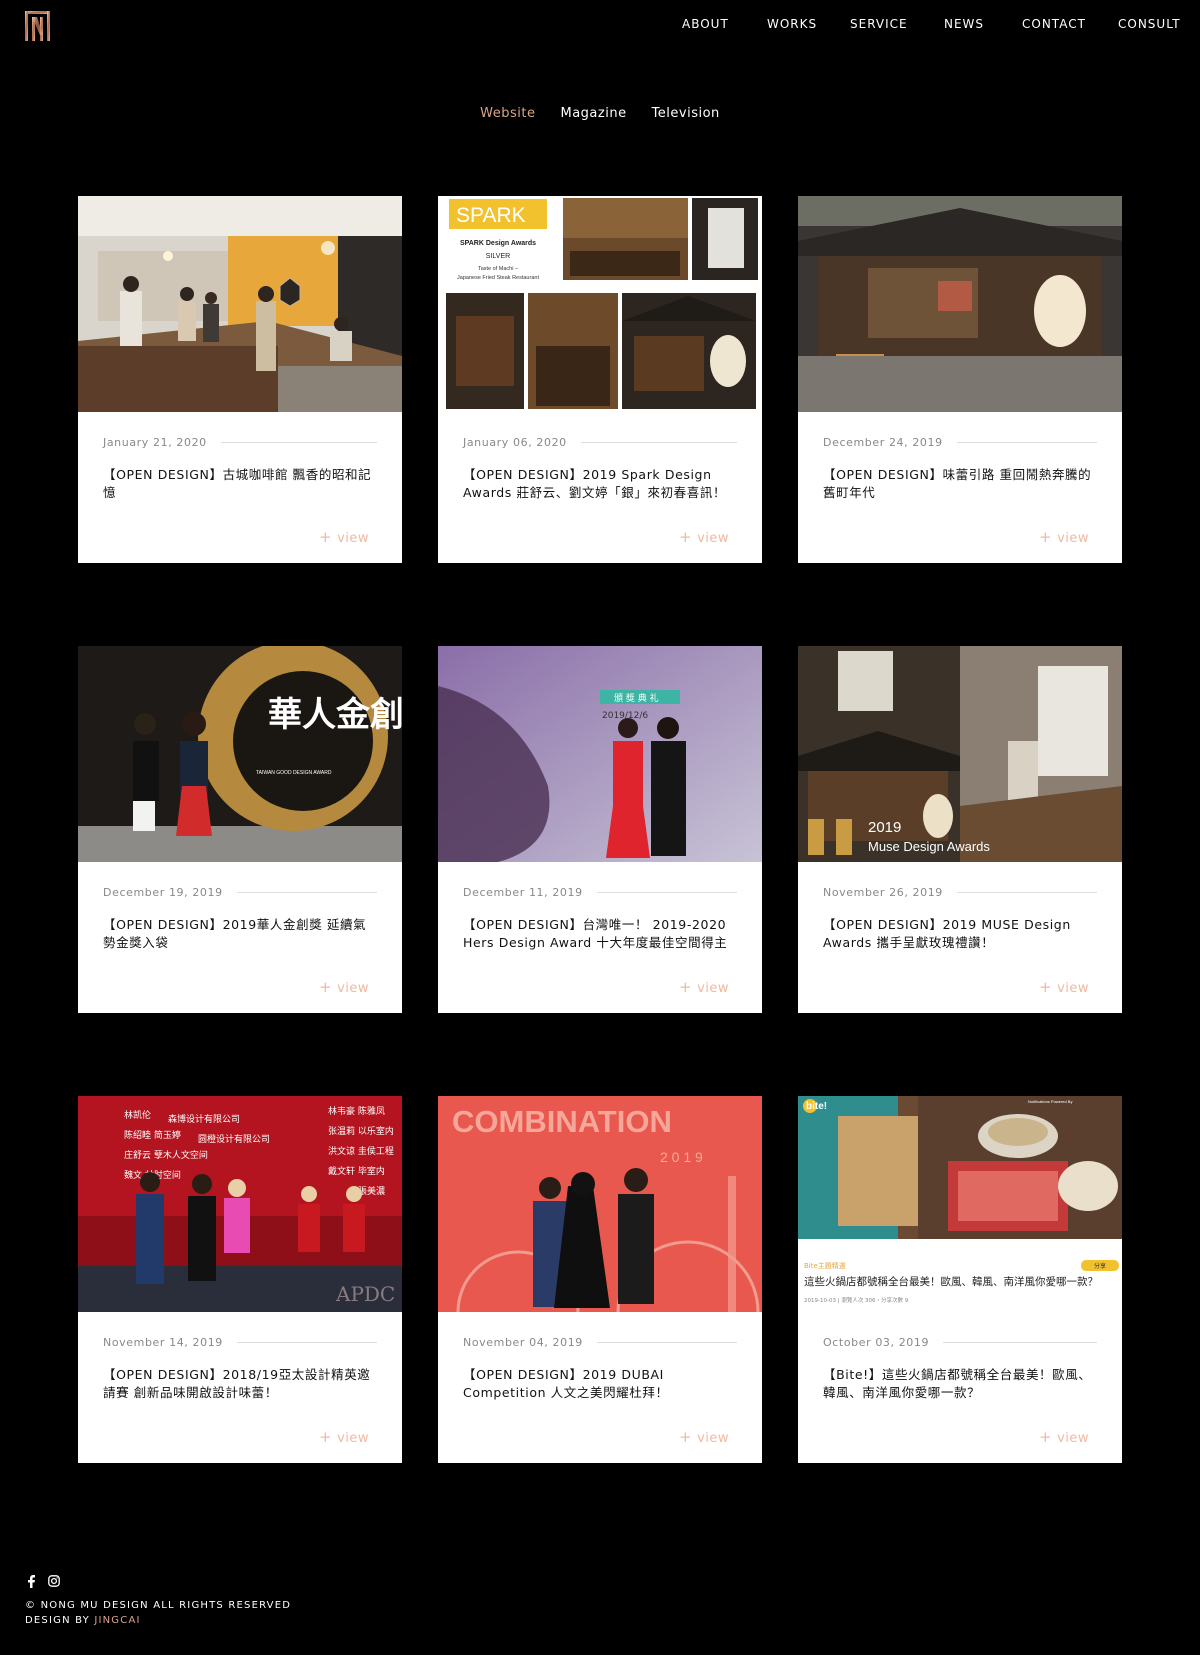 The width and height of the screenshot is (1200, 1655). I want to click on bite-headline-text: 這些火鍋店都號稱全台最美！歐風、韓風、南洋風你愛哪一款？, so click(951, 1281).